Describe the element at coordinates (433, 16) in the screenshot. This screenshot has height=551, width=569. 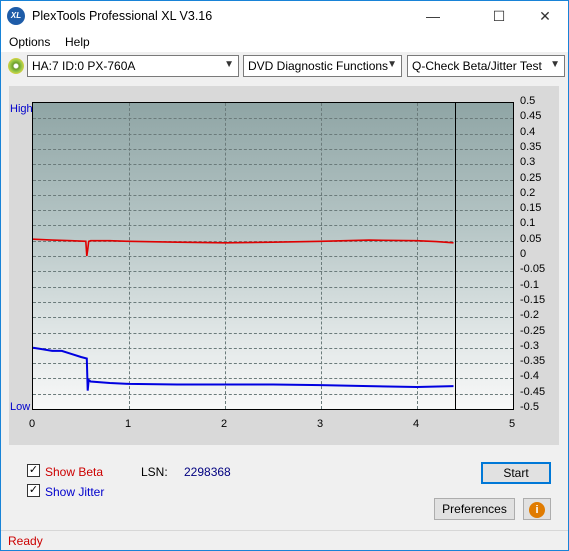
I see `minimize-button: —` at that location.